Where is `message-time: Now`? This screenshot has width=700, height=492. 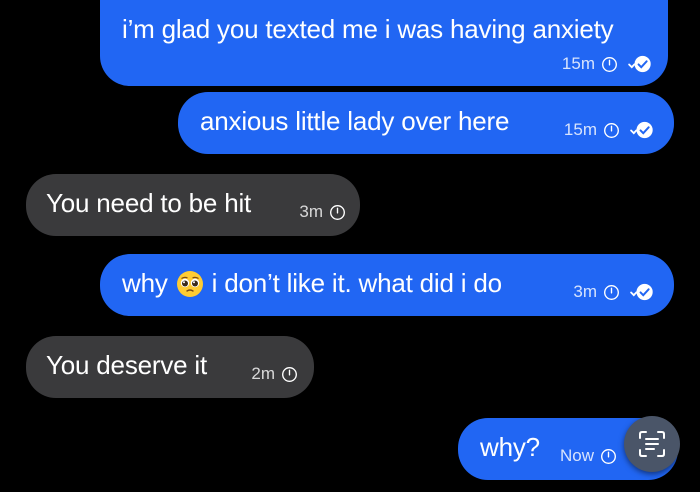
message-time: Now is located at coordinates (577, 455).